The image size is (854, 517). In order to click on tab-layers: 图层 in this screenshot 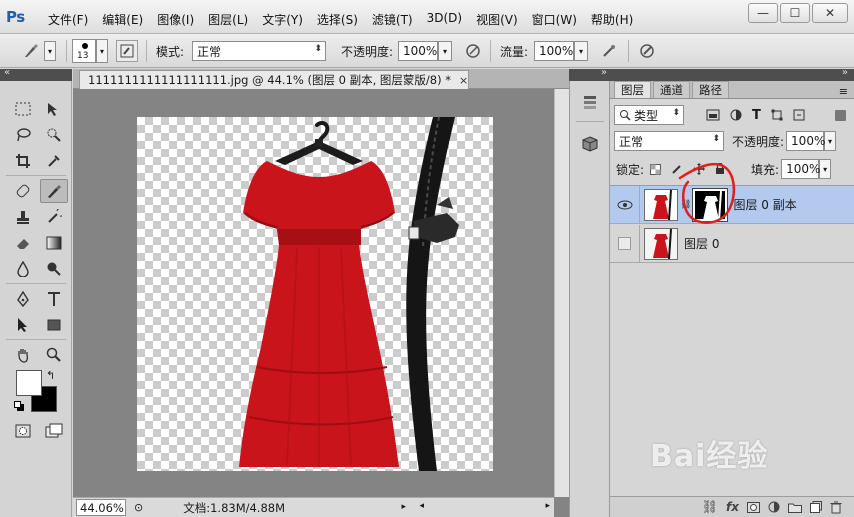, I will do `click(632, 89)`.